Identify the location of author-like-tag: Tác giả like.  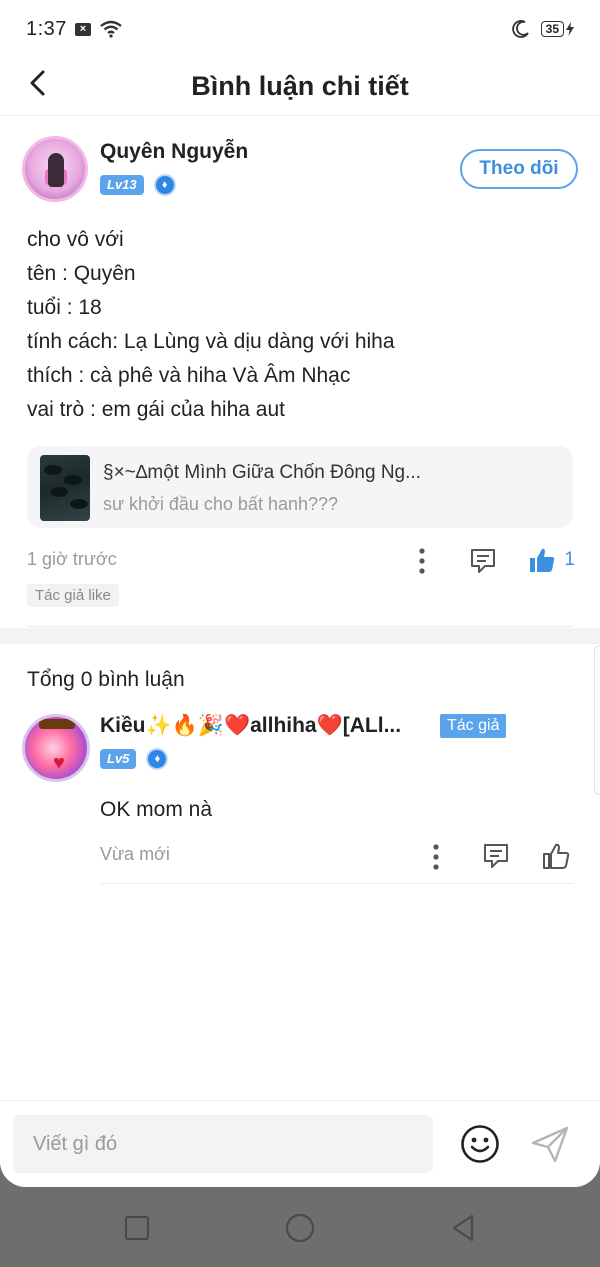
(73, 595).